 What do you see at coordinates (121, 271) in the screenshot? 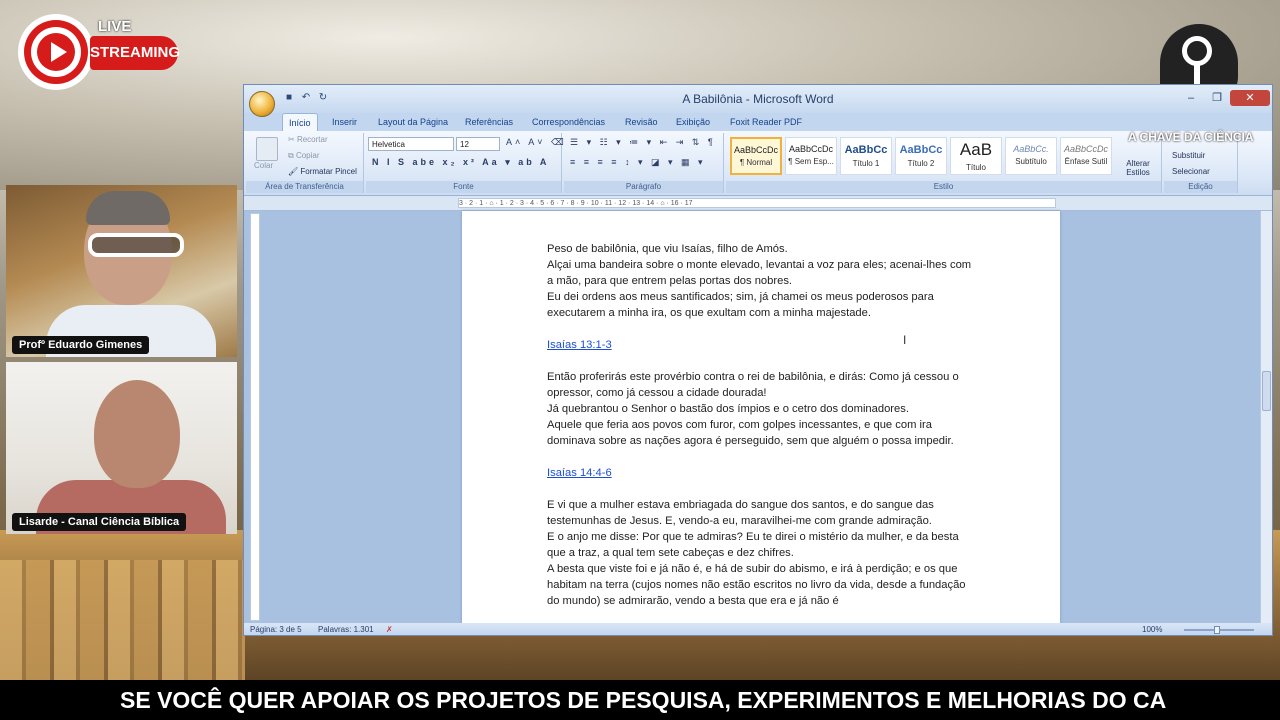
I see `participant-video-1: Profº Eduardo Gimenes` at bounding box center [121, 271].